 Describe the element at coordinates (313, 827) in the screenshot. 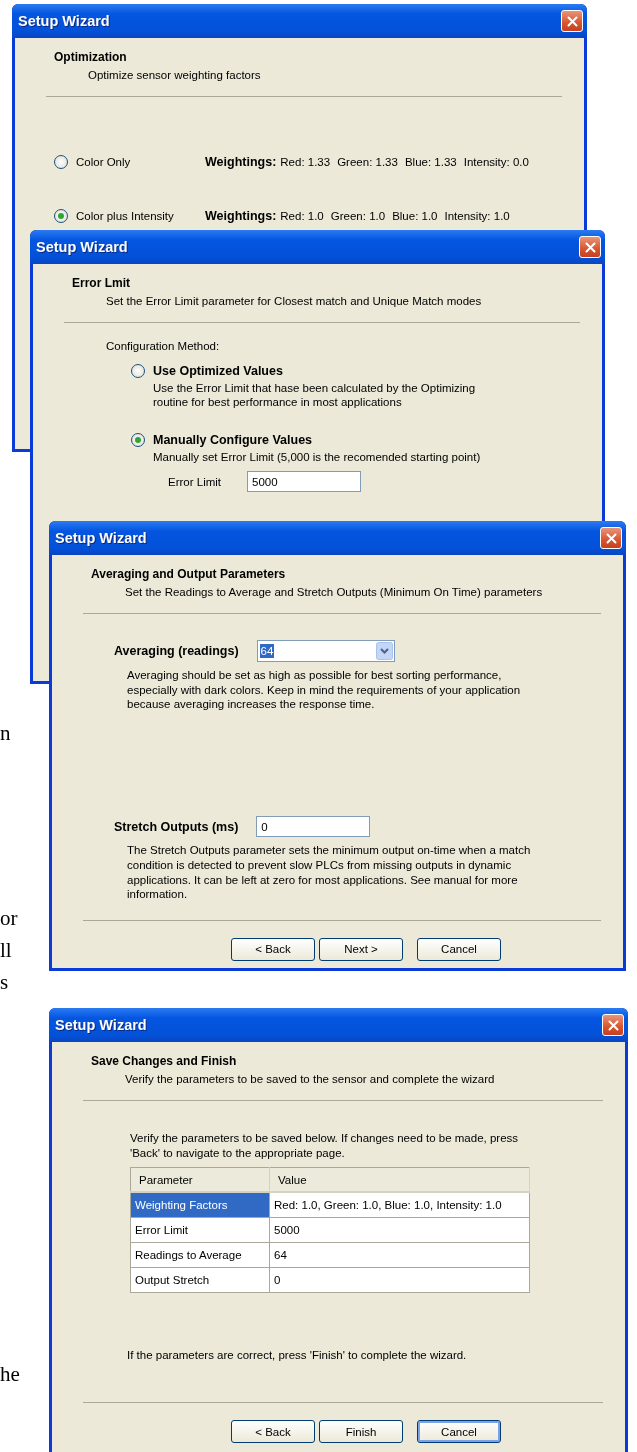

I see `stretch-outputs-field: 0` at that location.